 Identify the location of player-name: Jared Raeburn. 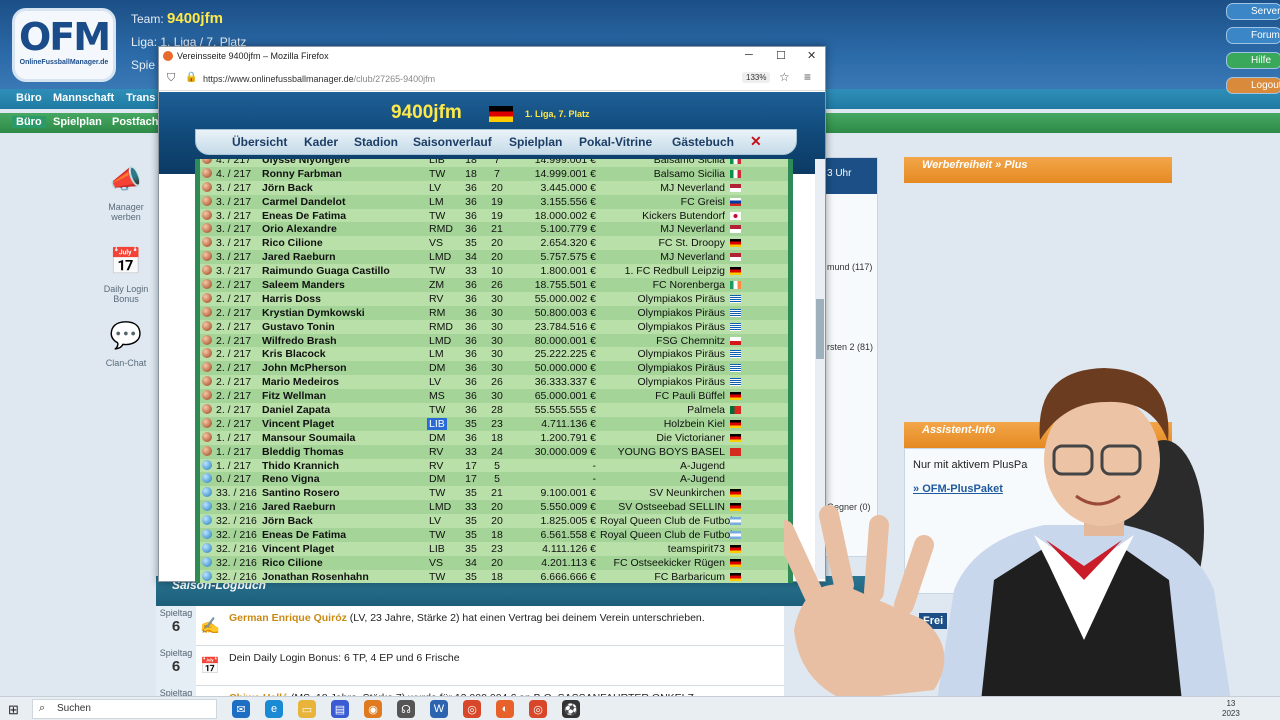
(299, 257).